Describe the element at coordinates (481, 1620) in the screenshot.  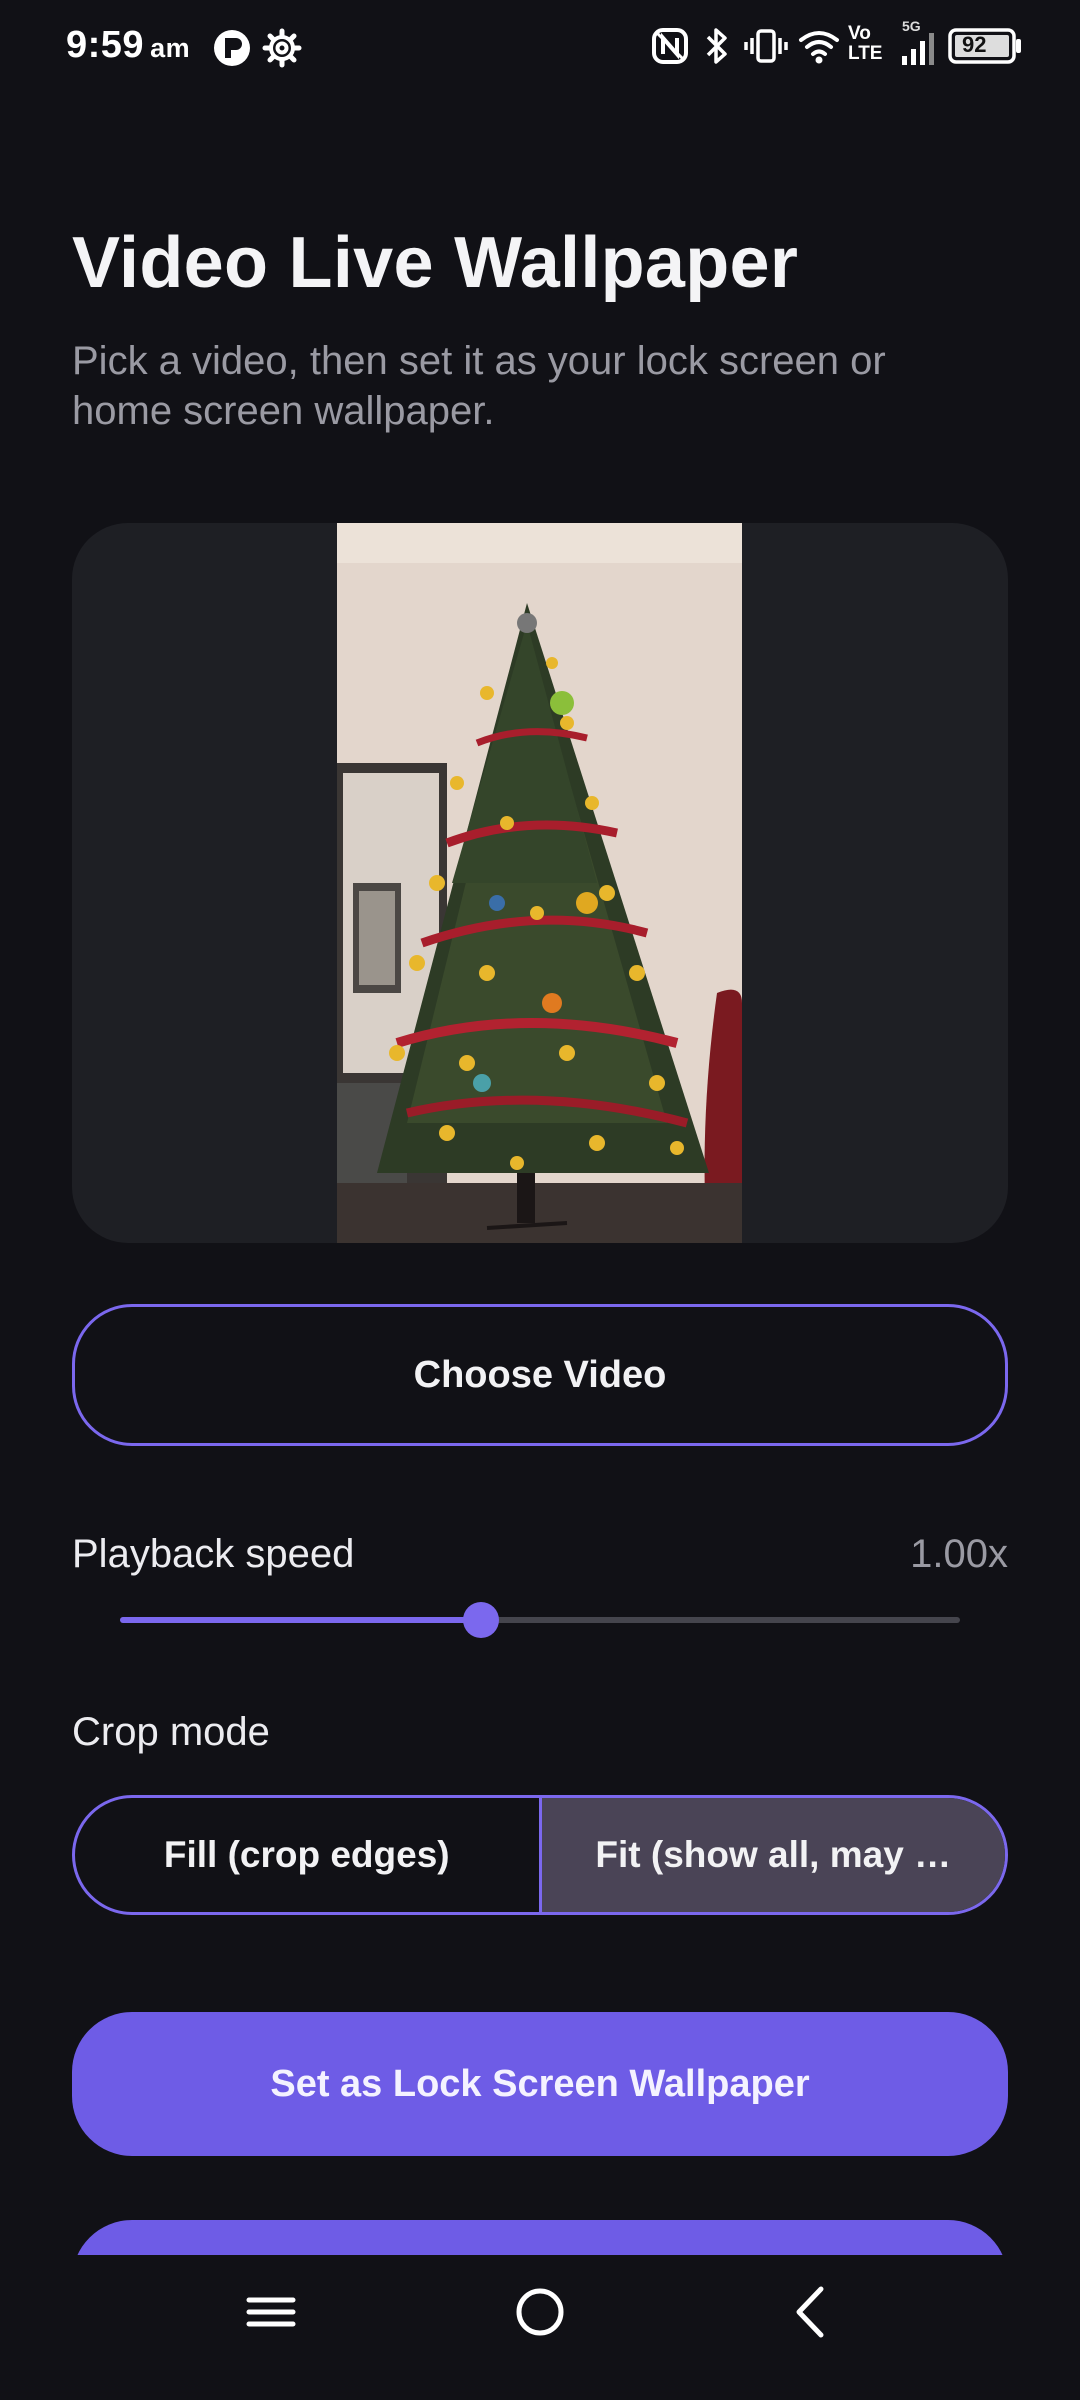
I see `slider-thumb` at that location.